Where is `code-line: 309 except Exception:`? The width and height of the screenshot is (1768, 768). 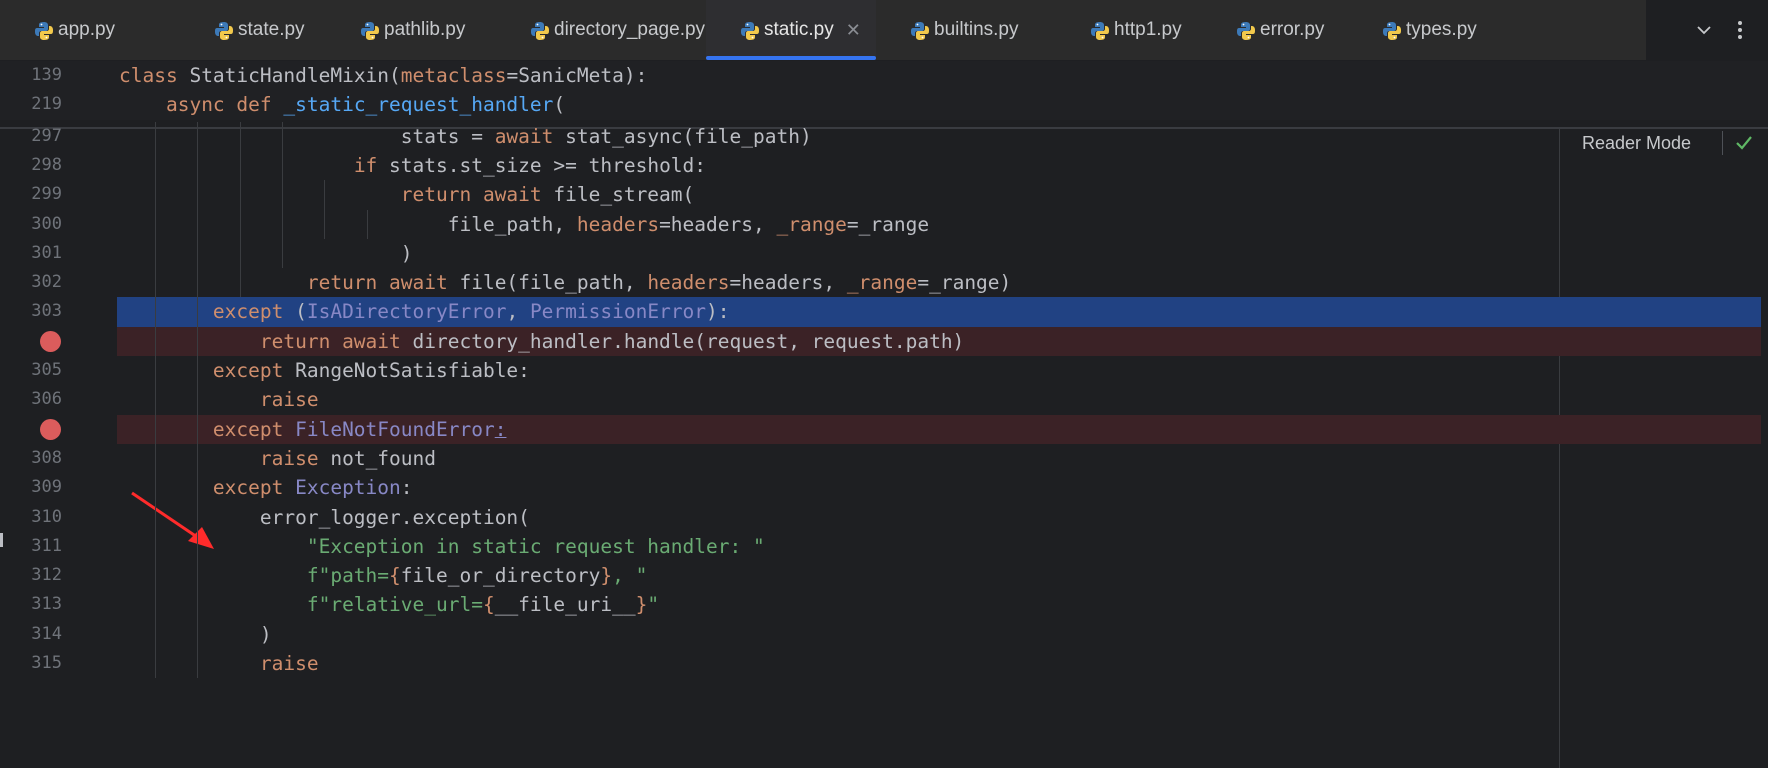
code-line: 309 except Exception: is located at coordinates (884, 487).